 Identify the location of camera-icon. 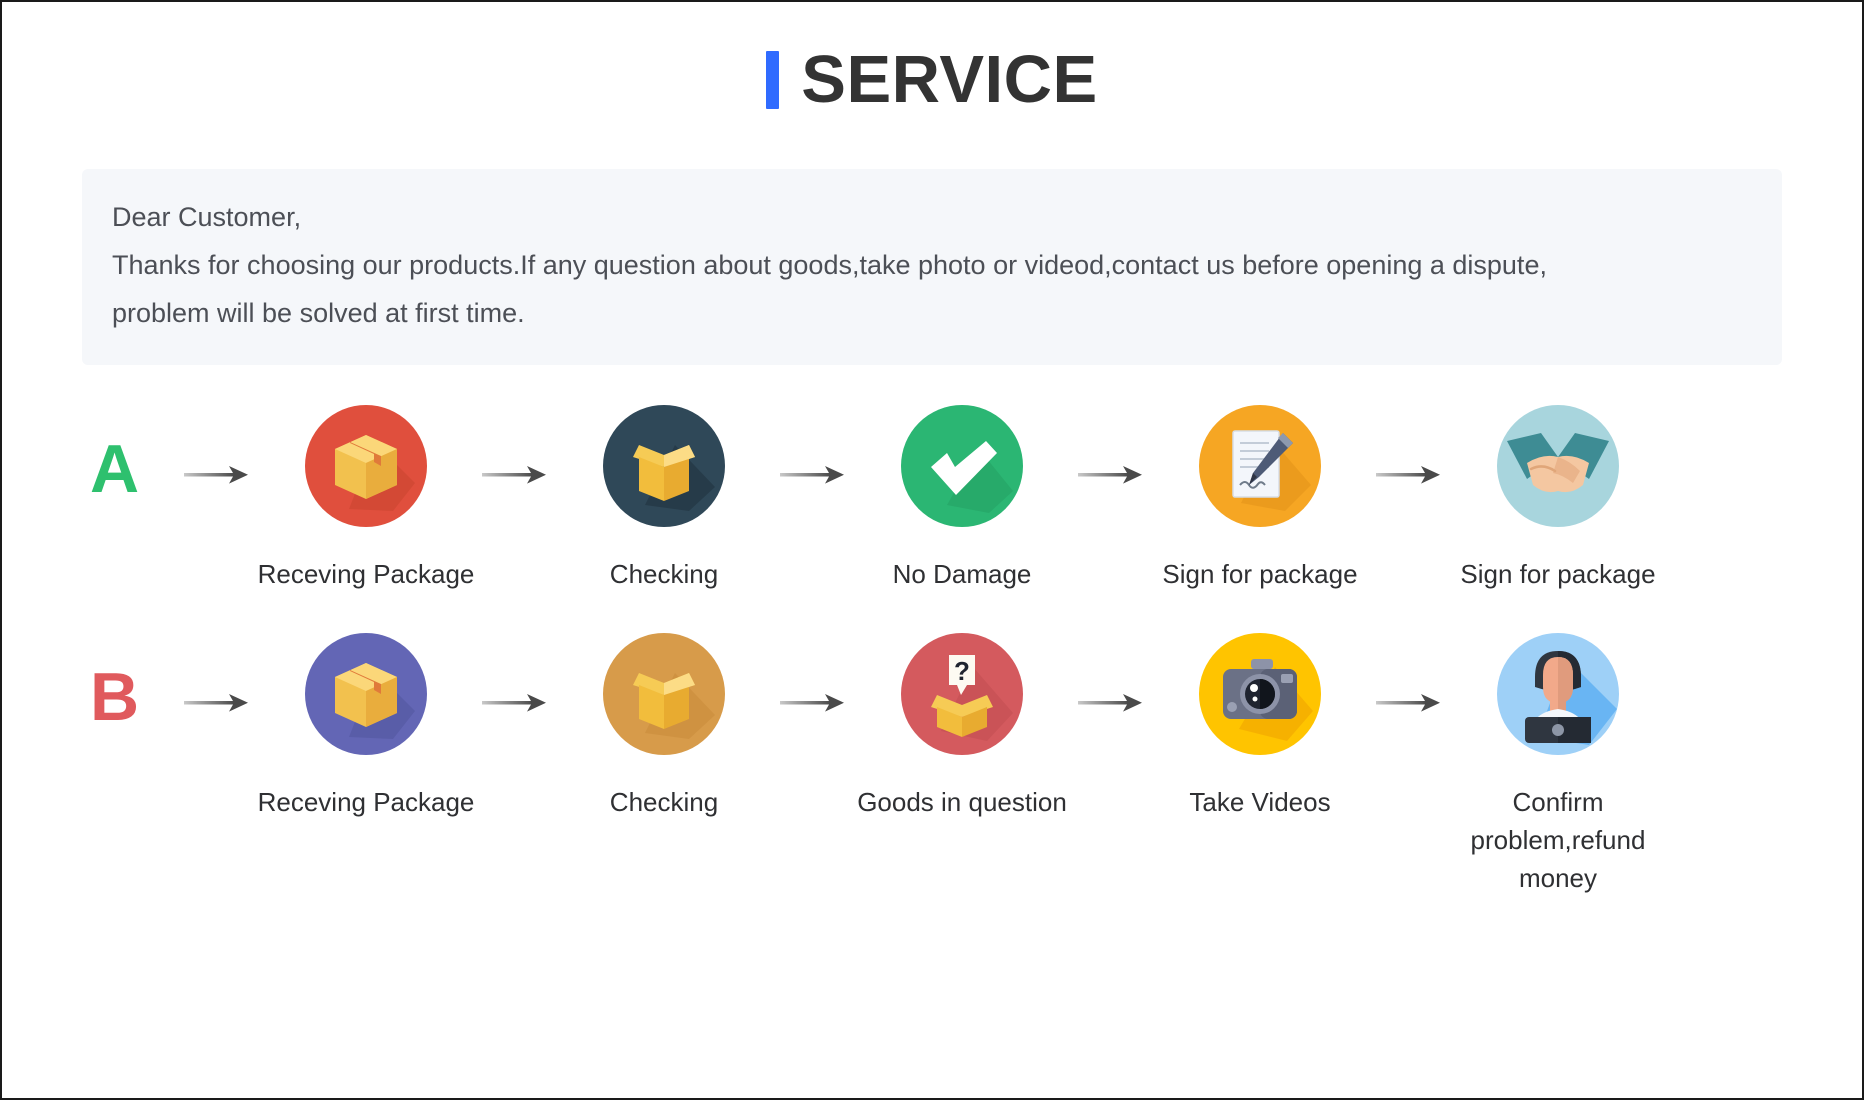
(1260, 694).